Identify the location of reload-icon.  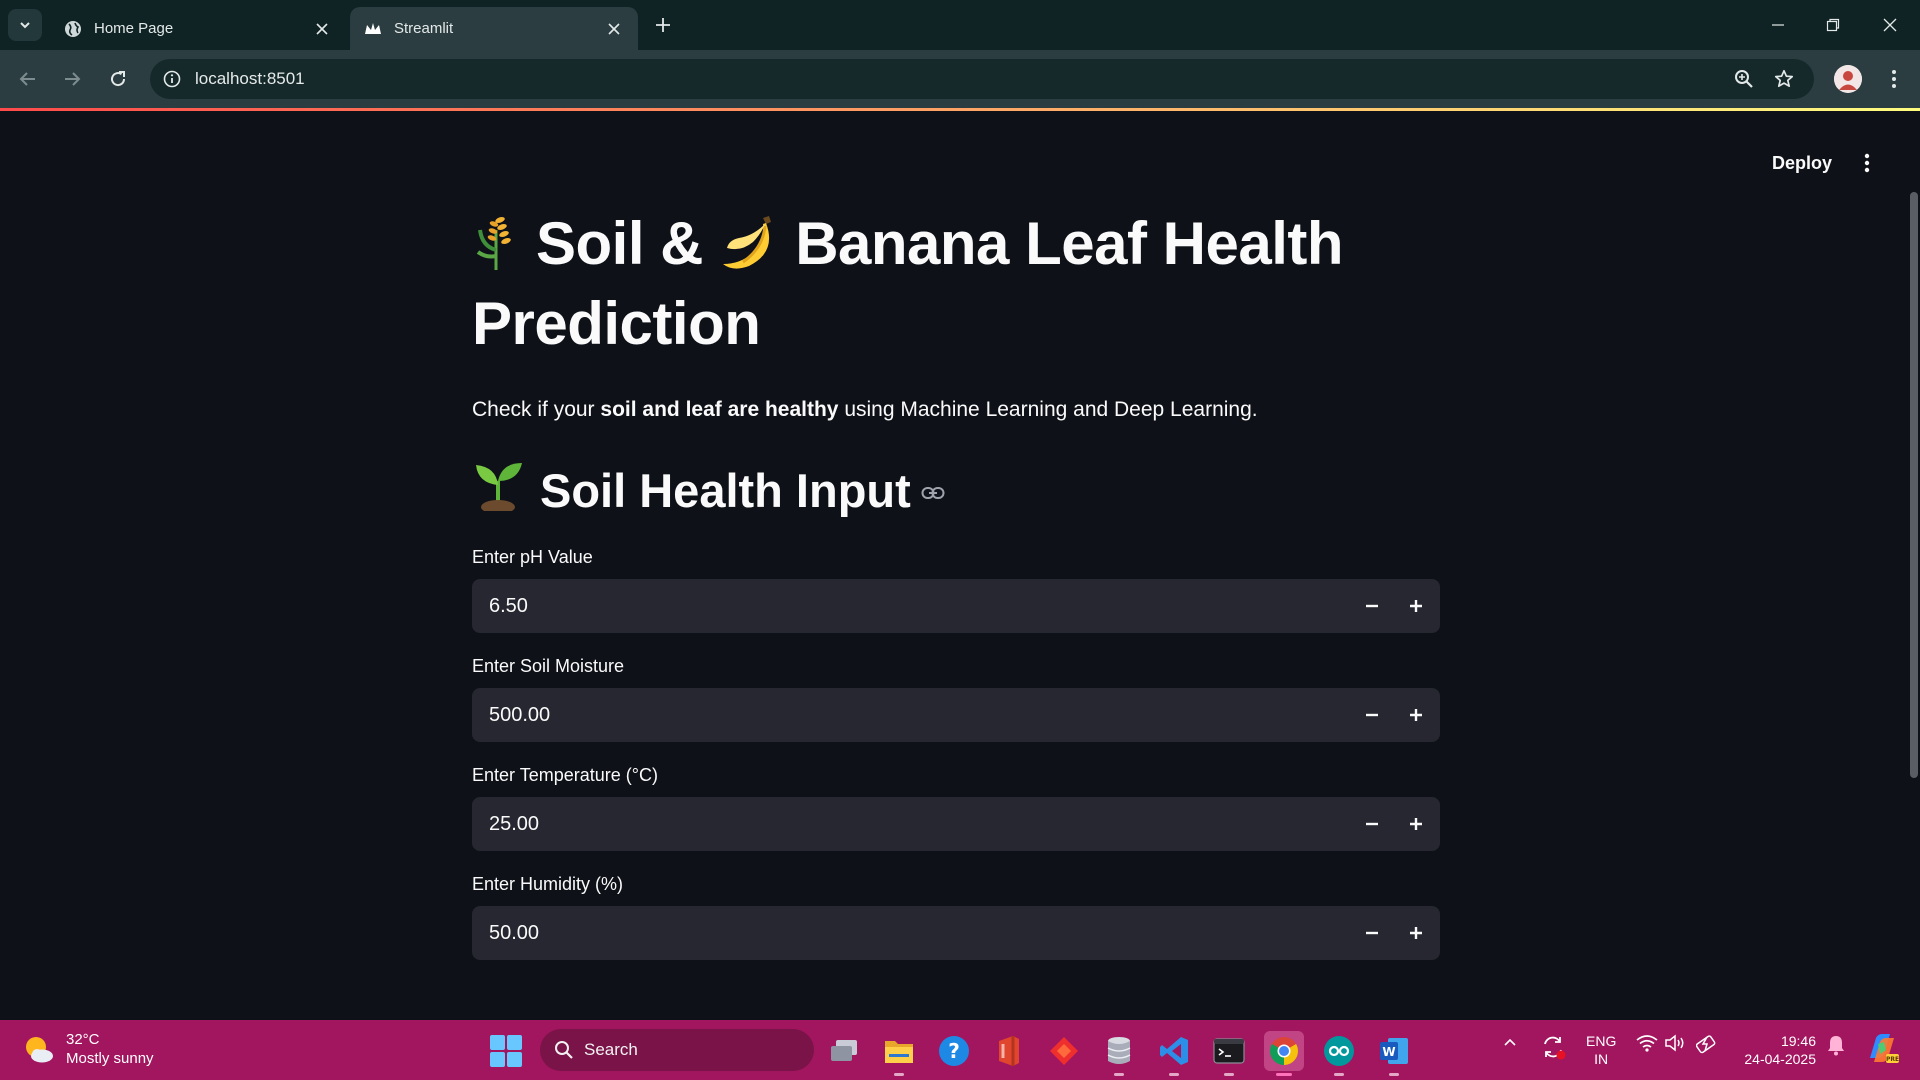
(118, 79).